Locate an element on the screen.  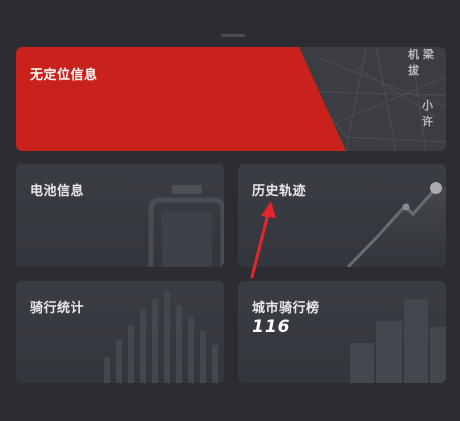
history-track-card: 历史轨迹 is located at coordinates (342, 215).